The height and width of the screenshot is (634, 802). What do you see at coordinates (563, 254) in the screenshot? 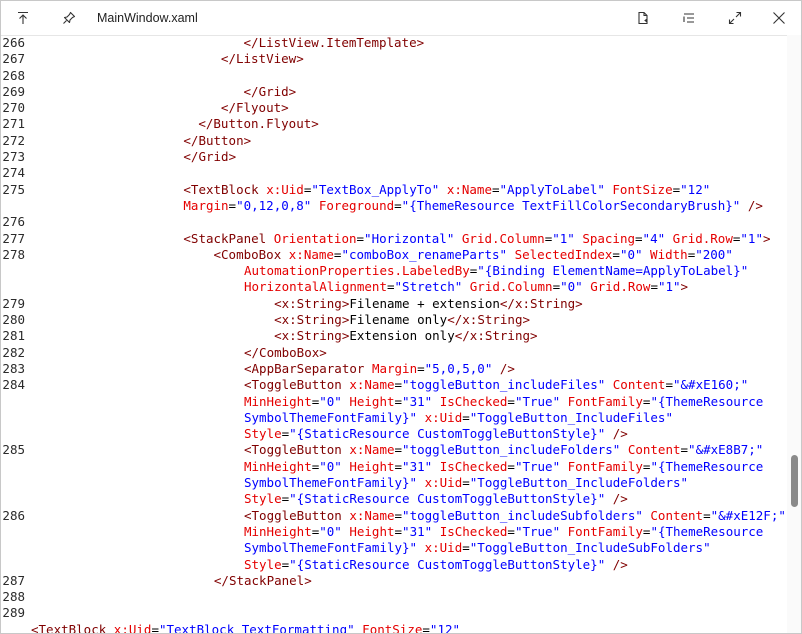
I see `code-token: SelectedIndex` at bounding box center [563, 254].